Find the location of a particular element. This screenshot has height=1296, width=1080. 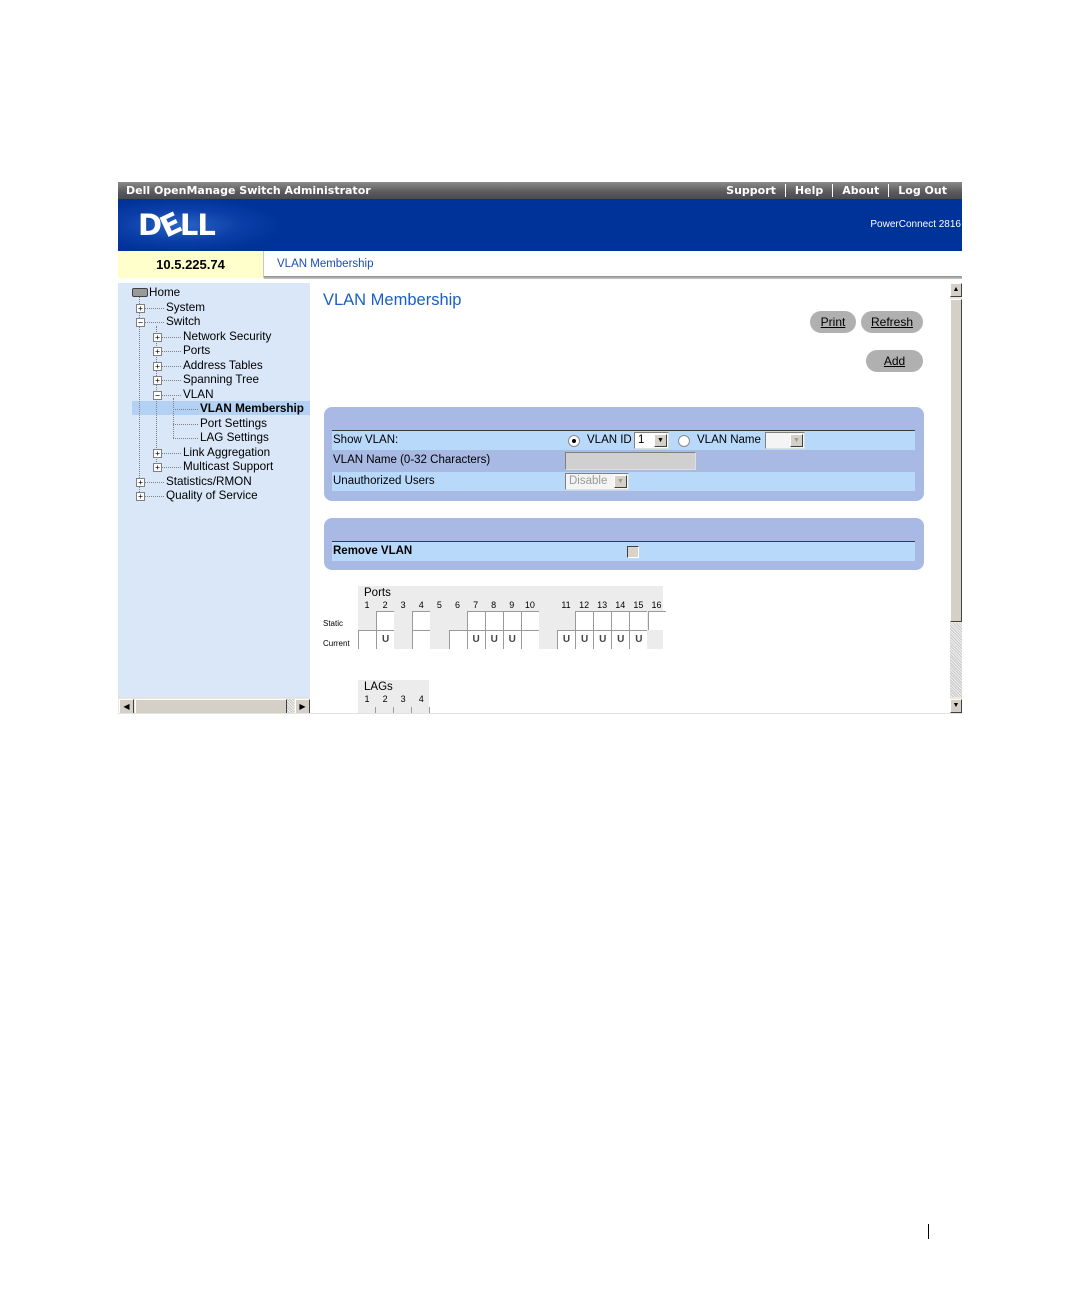

ports-grid: Ports 1 2 3 4 5 6 7 8 9 10 11 12 13 14 15 16 U U U U U U U U U is located at coordinates (512, 617).